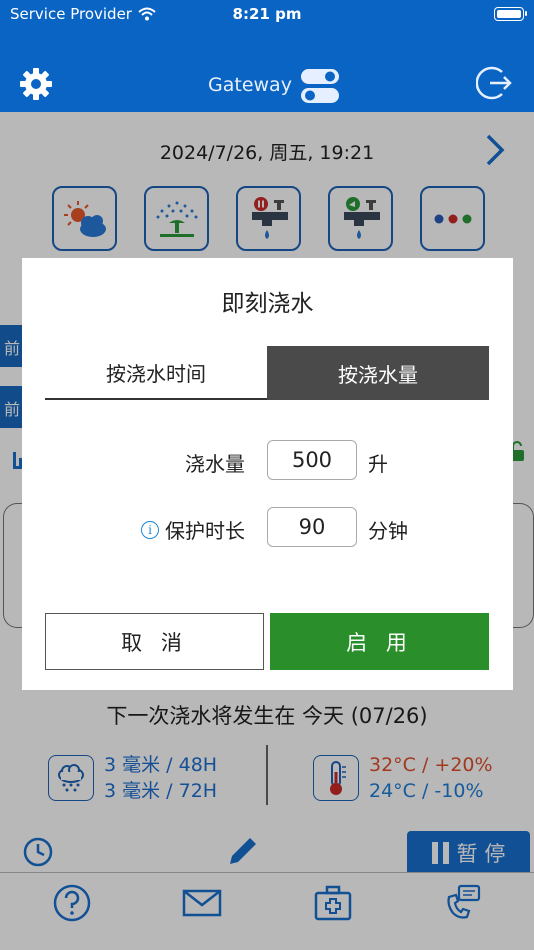 This screenshot has height=950, width=534. Describe the element at coordinates (312, 460) in the screenshot. I see `amount-input` at that location.